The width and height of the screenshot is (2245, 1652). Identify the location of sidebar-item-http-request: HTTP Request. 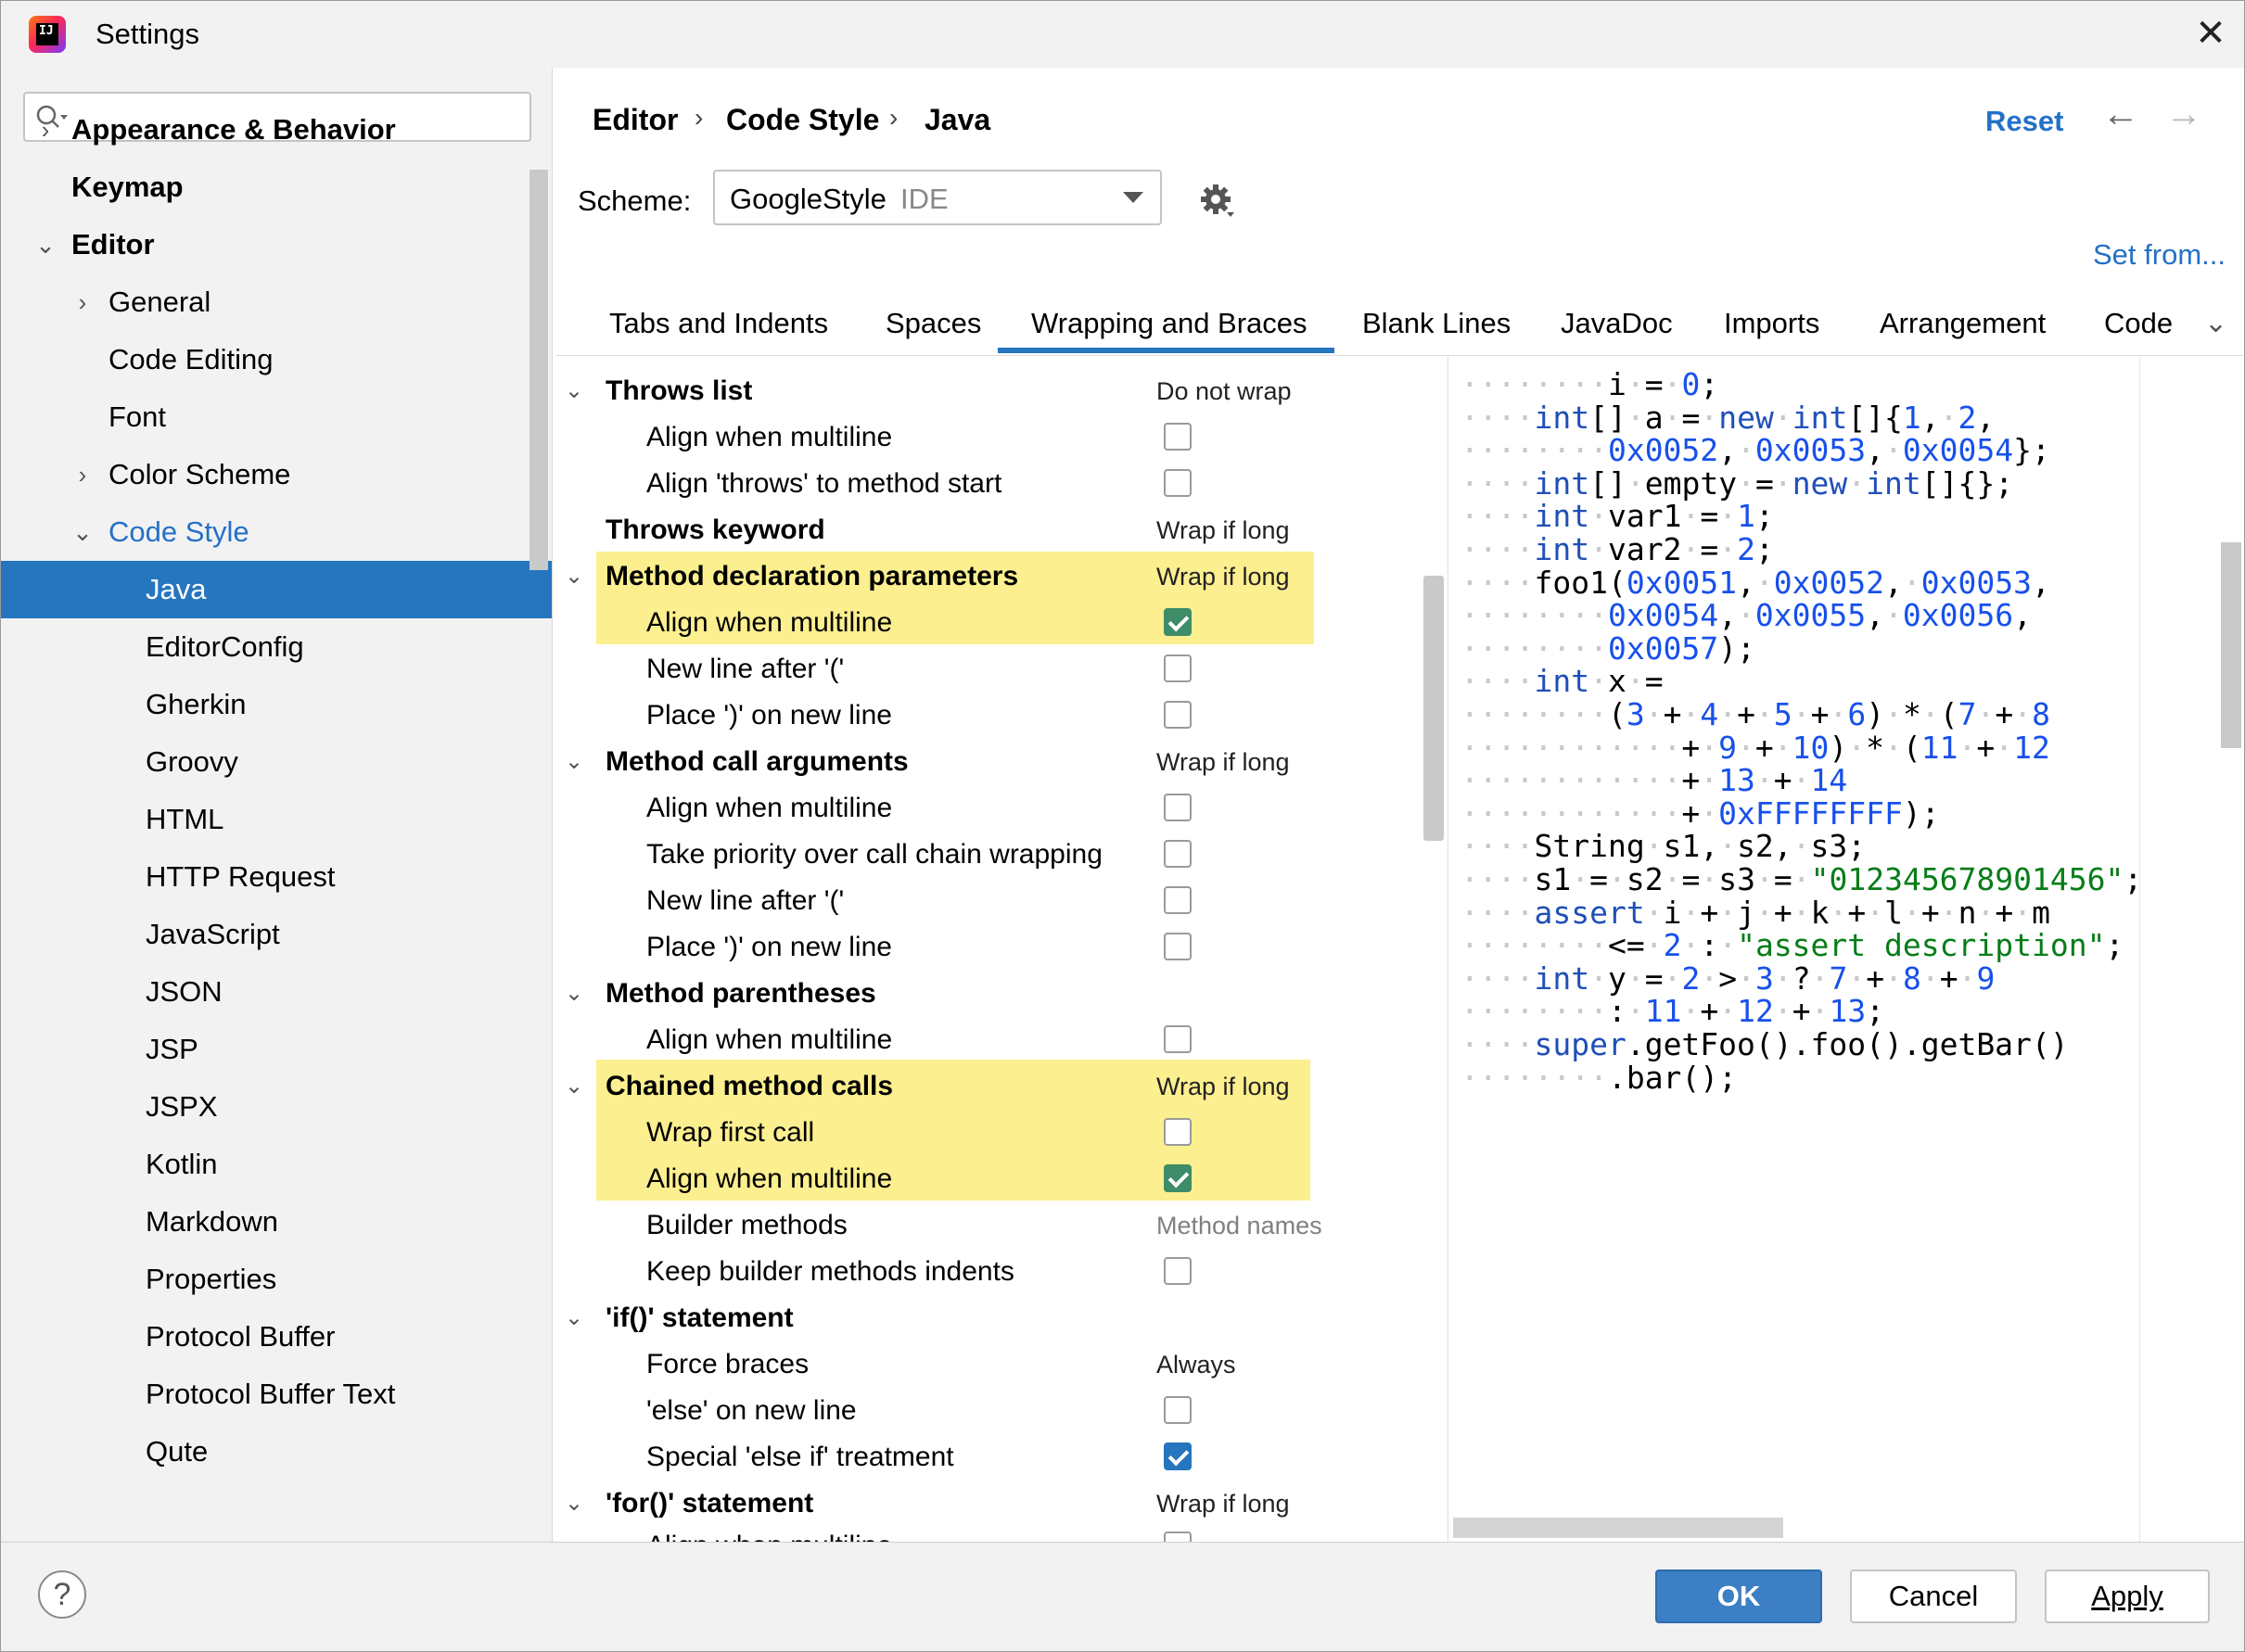
(276, 877).